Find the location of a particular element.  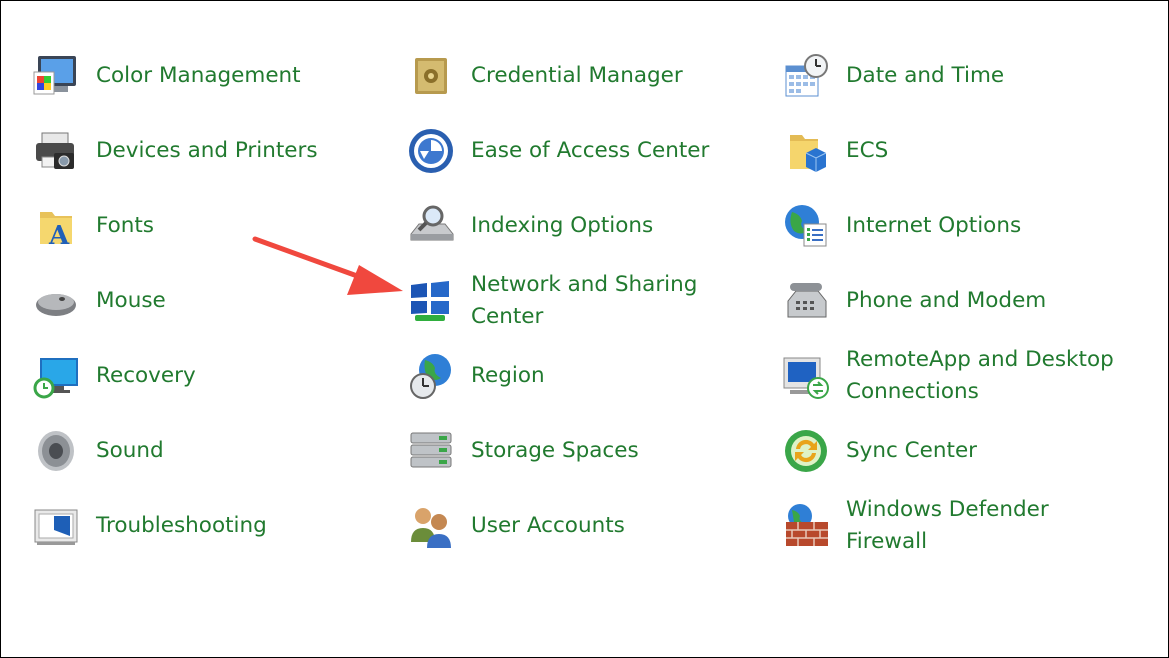

troubleshooting-icon is located at coordinates (56, 526).